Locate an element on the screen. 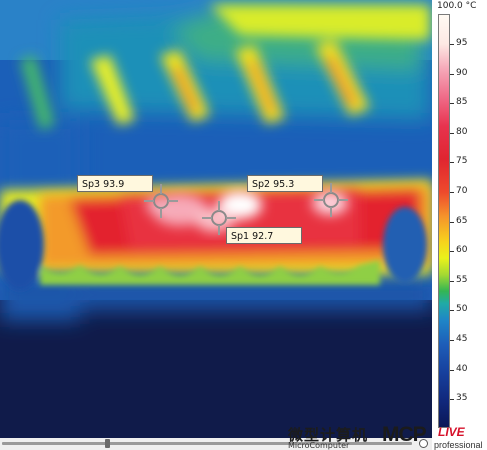 This screenshot has height=450, width=487. scale-tick-label: 60 is located at coordinates (462, 250).